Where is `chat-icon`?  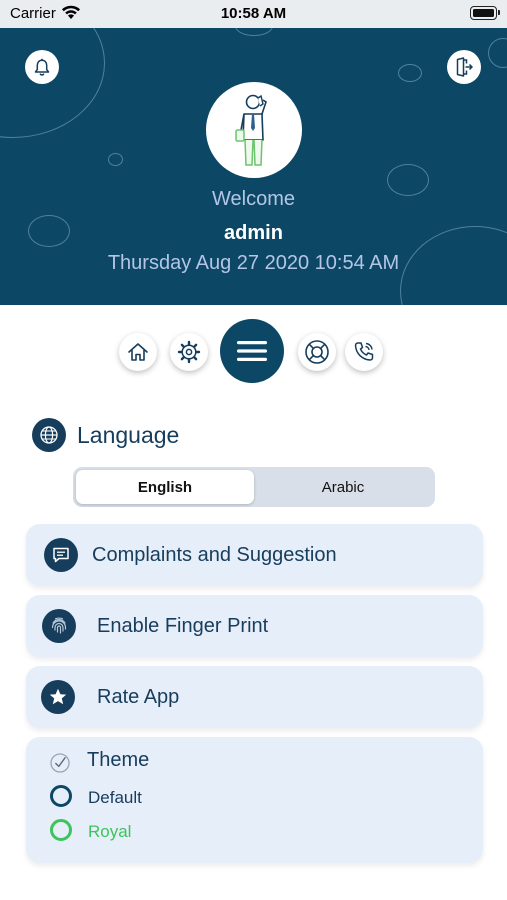 chat-icon is located at coordinates (61, 555).